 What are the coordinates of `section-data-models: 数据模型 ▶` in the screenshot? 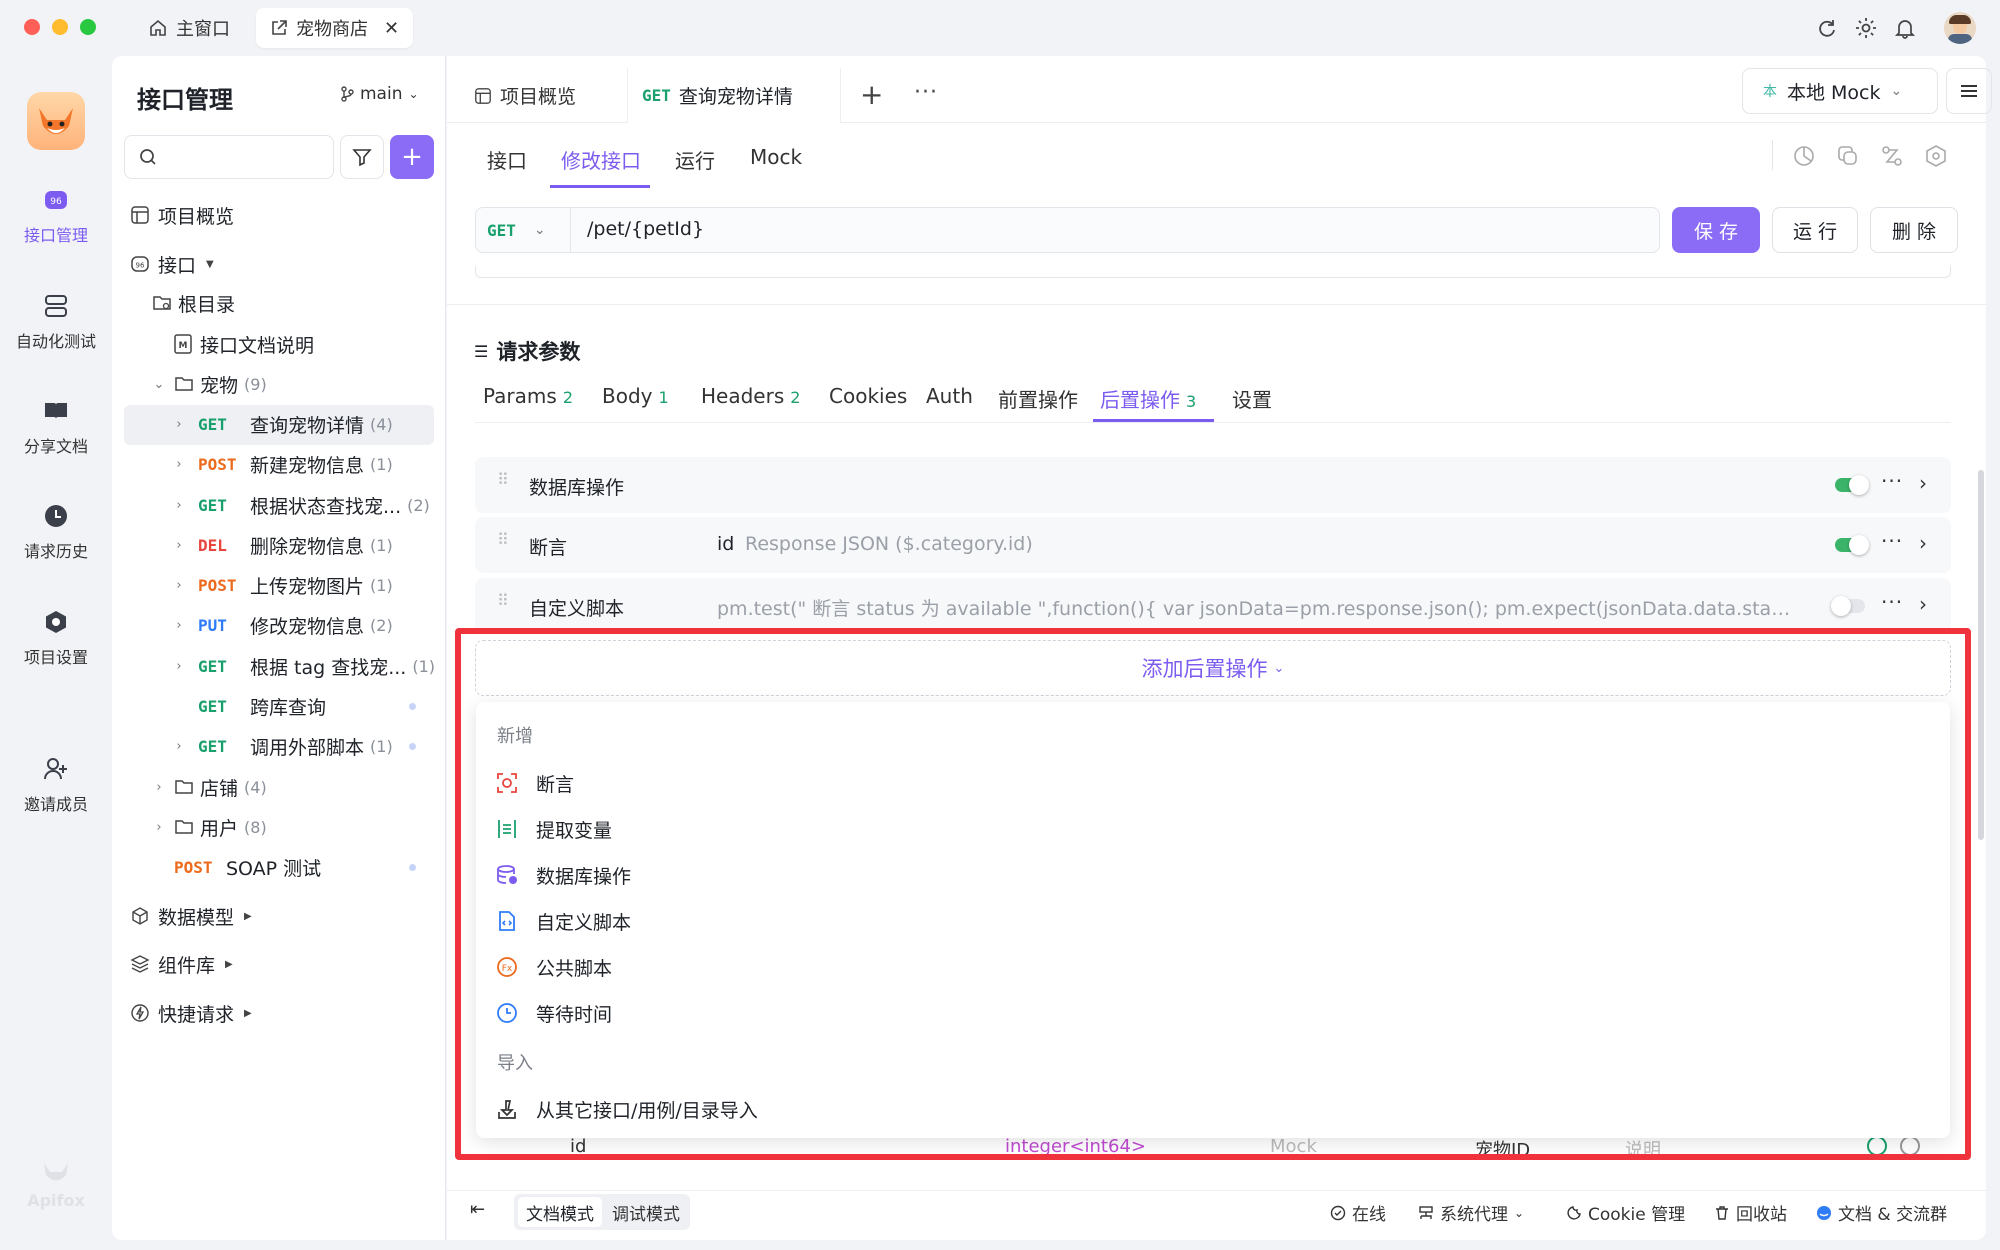 It's located at (191, 916).